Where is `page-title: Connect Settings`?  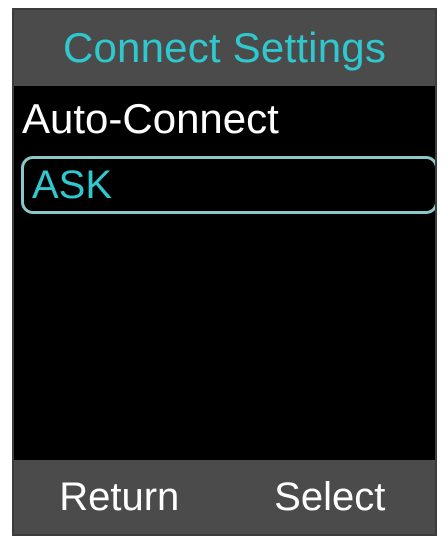 page-title: Connect Settings is located at coordinates (224, 47).